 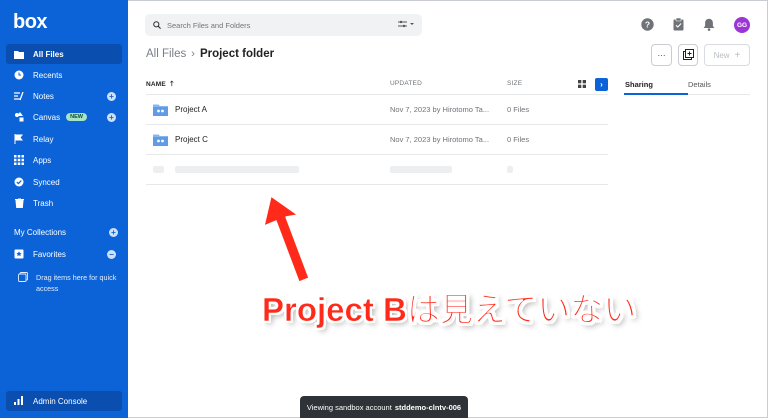 I want to click on tab-sharing: Sharing, so click(x=639, y=84).